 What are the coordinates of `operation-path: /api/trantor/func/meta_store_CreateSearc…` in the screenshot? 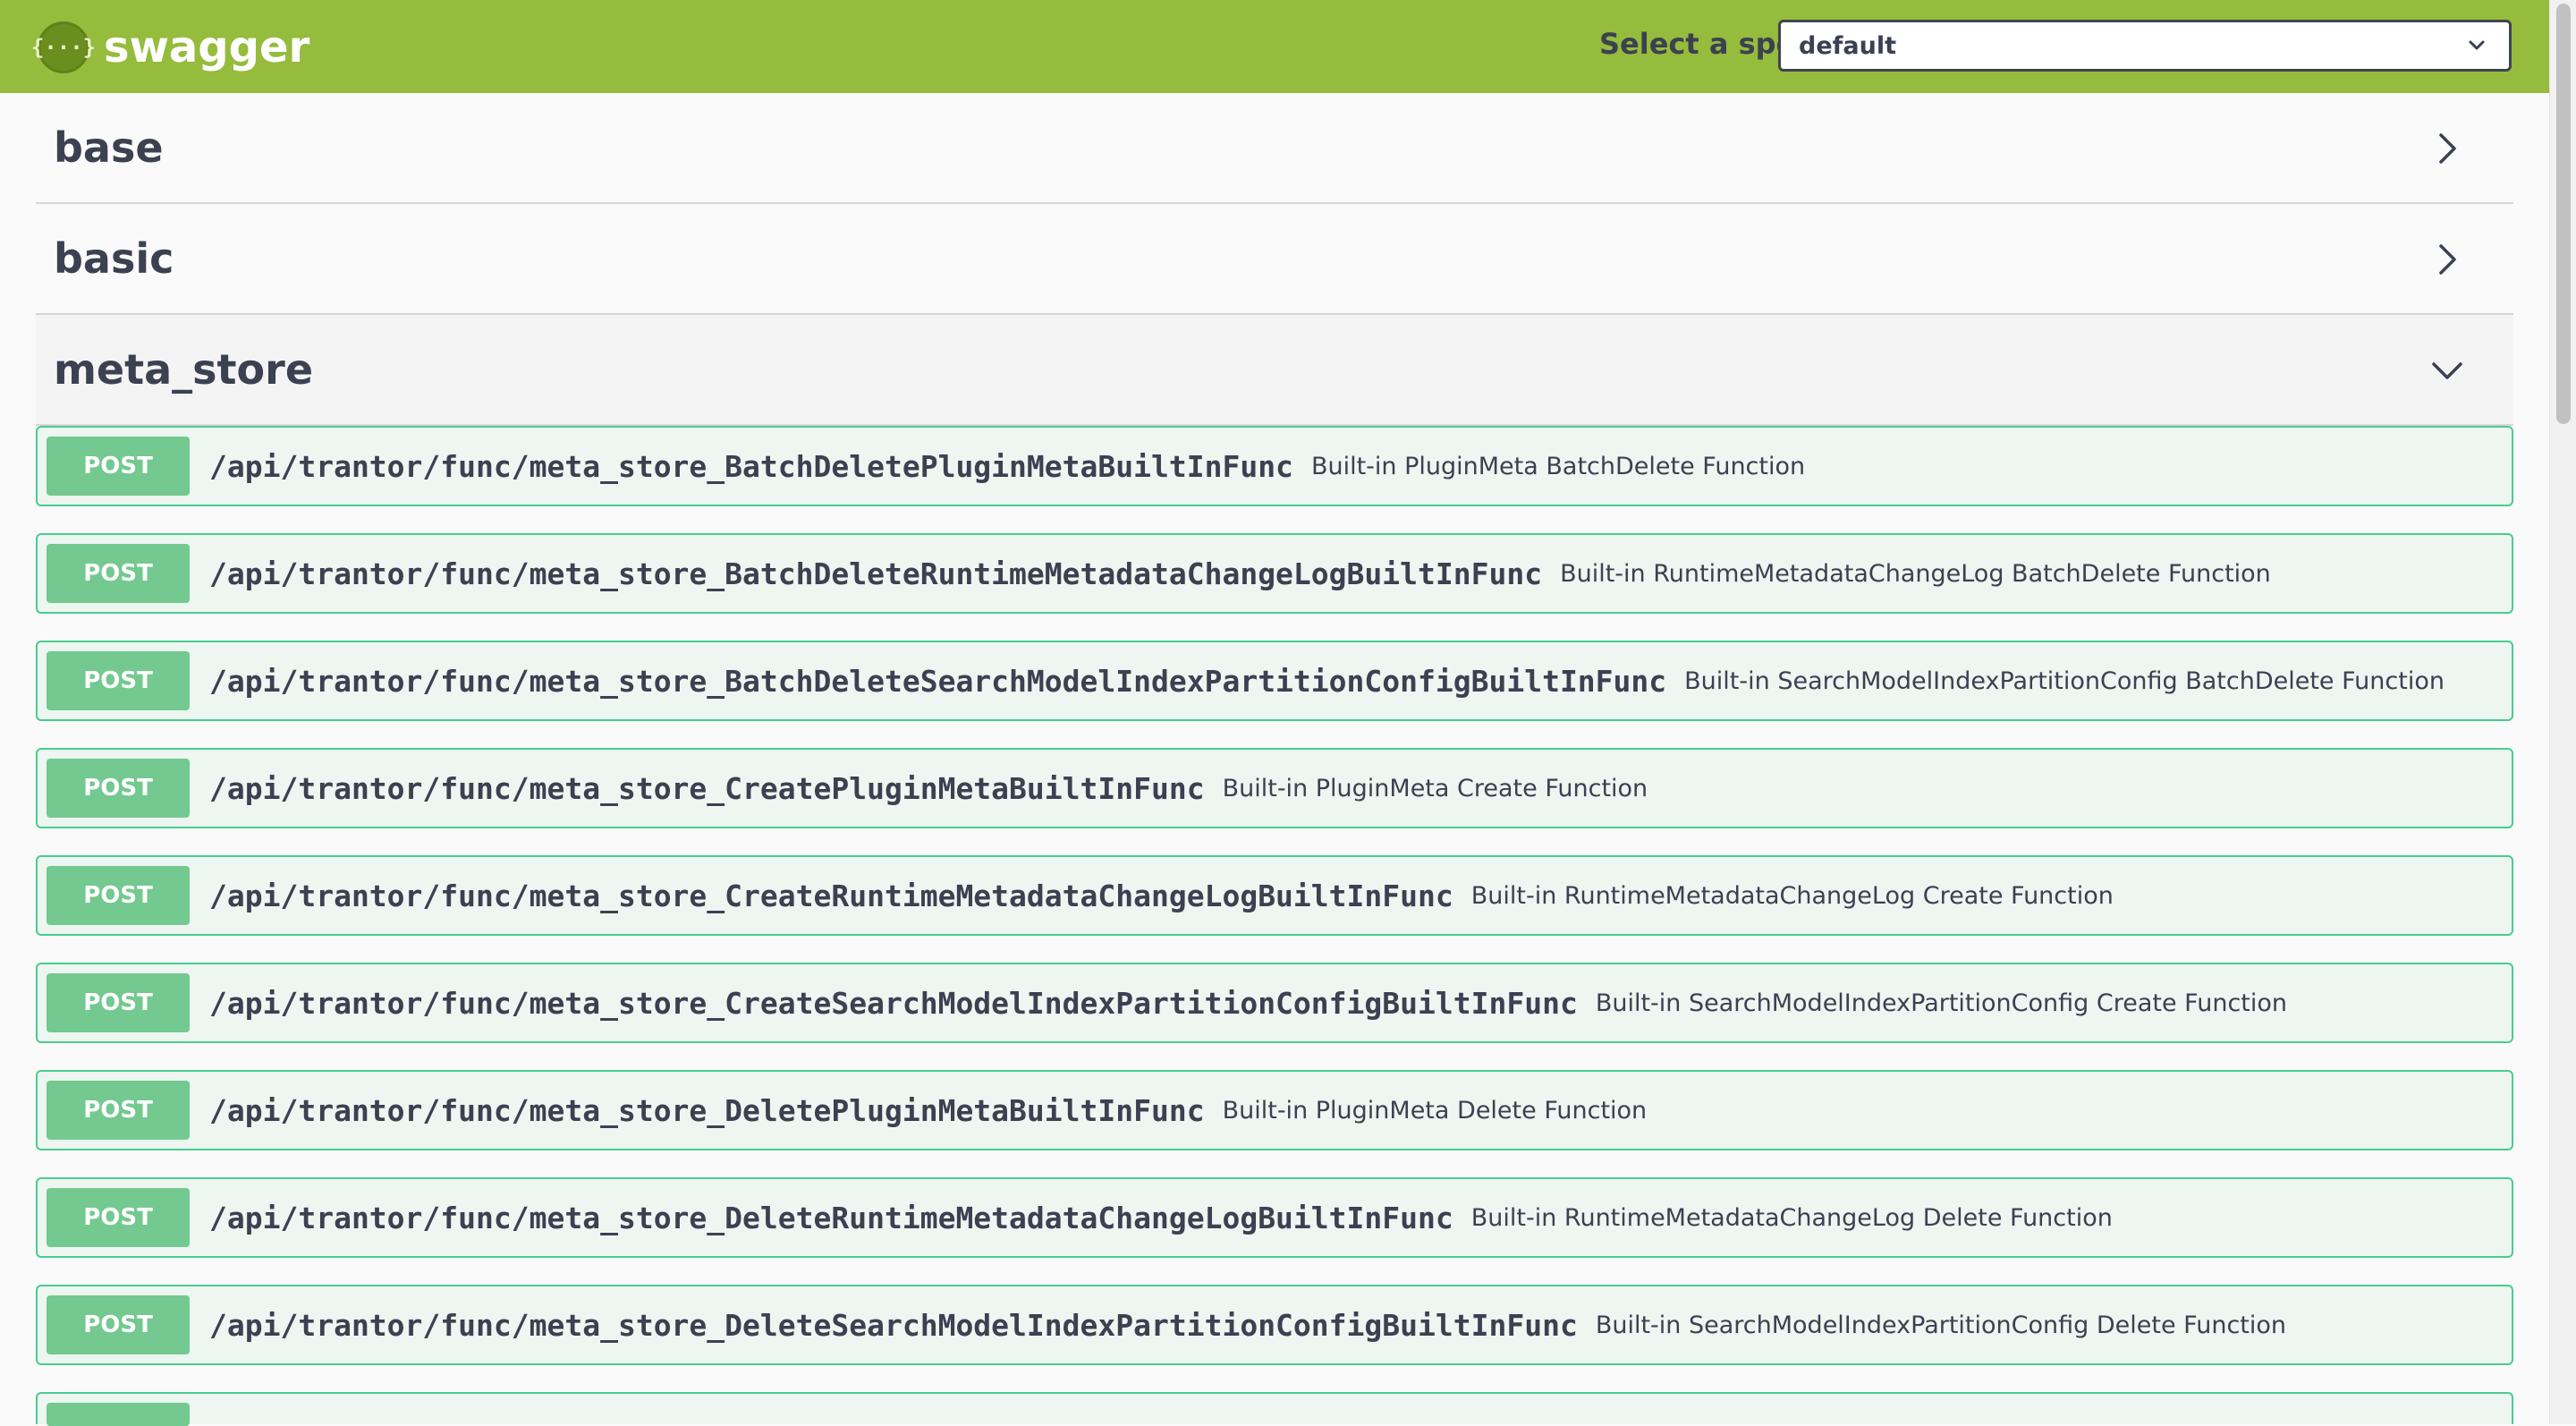 It's located at (893, 1003).